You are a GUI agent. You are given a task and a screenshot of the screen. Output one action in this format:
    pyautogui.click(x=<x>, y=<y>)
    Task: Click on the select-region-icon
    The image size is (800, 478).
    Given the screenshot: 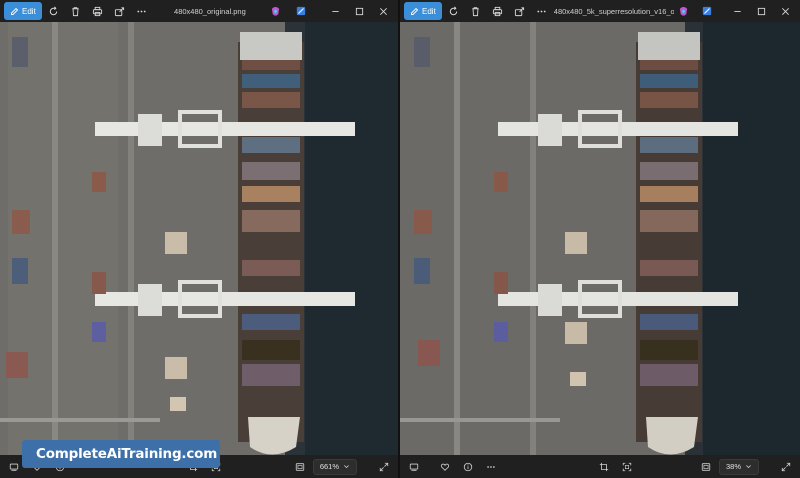 What is the action you would take?
    pyautogui.click(x=627, y=466)
    